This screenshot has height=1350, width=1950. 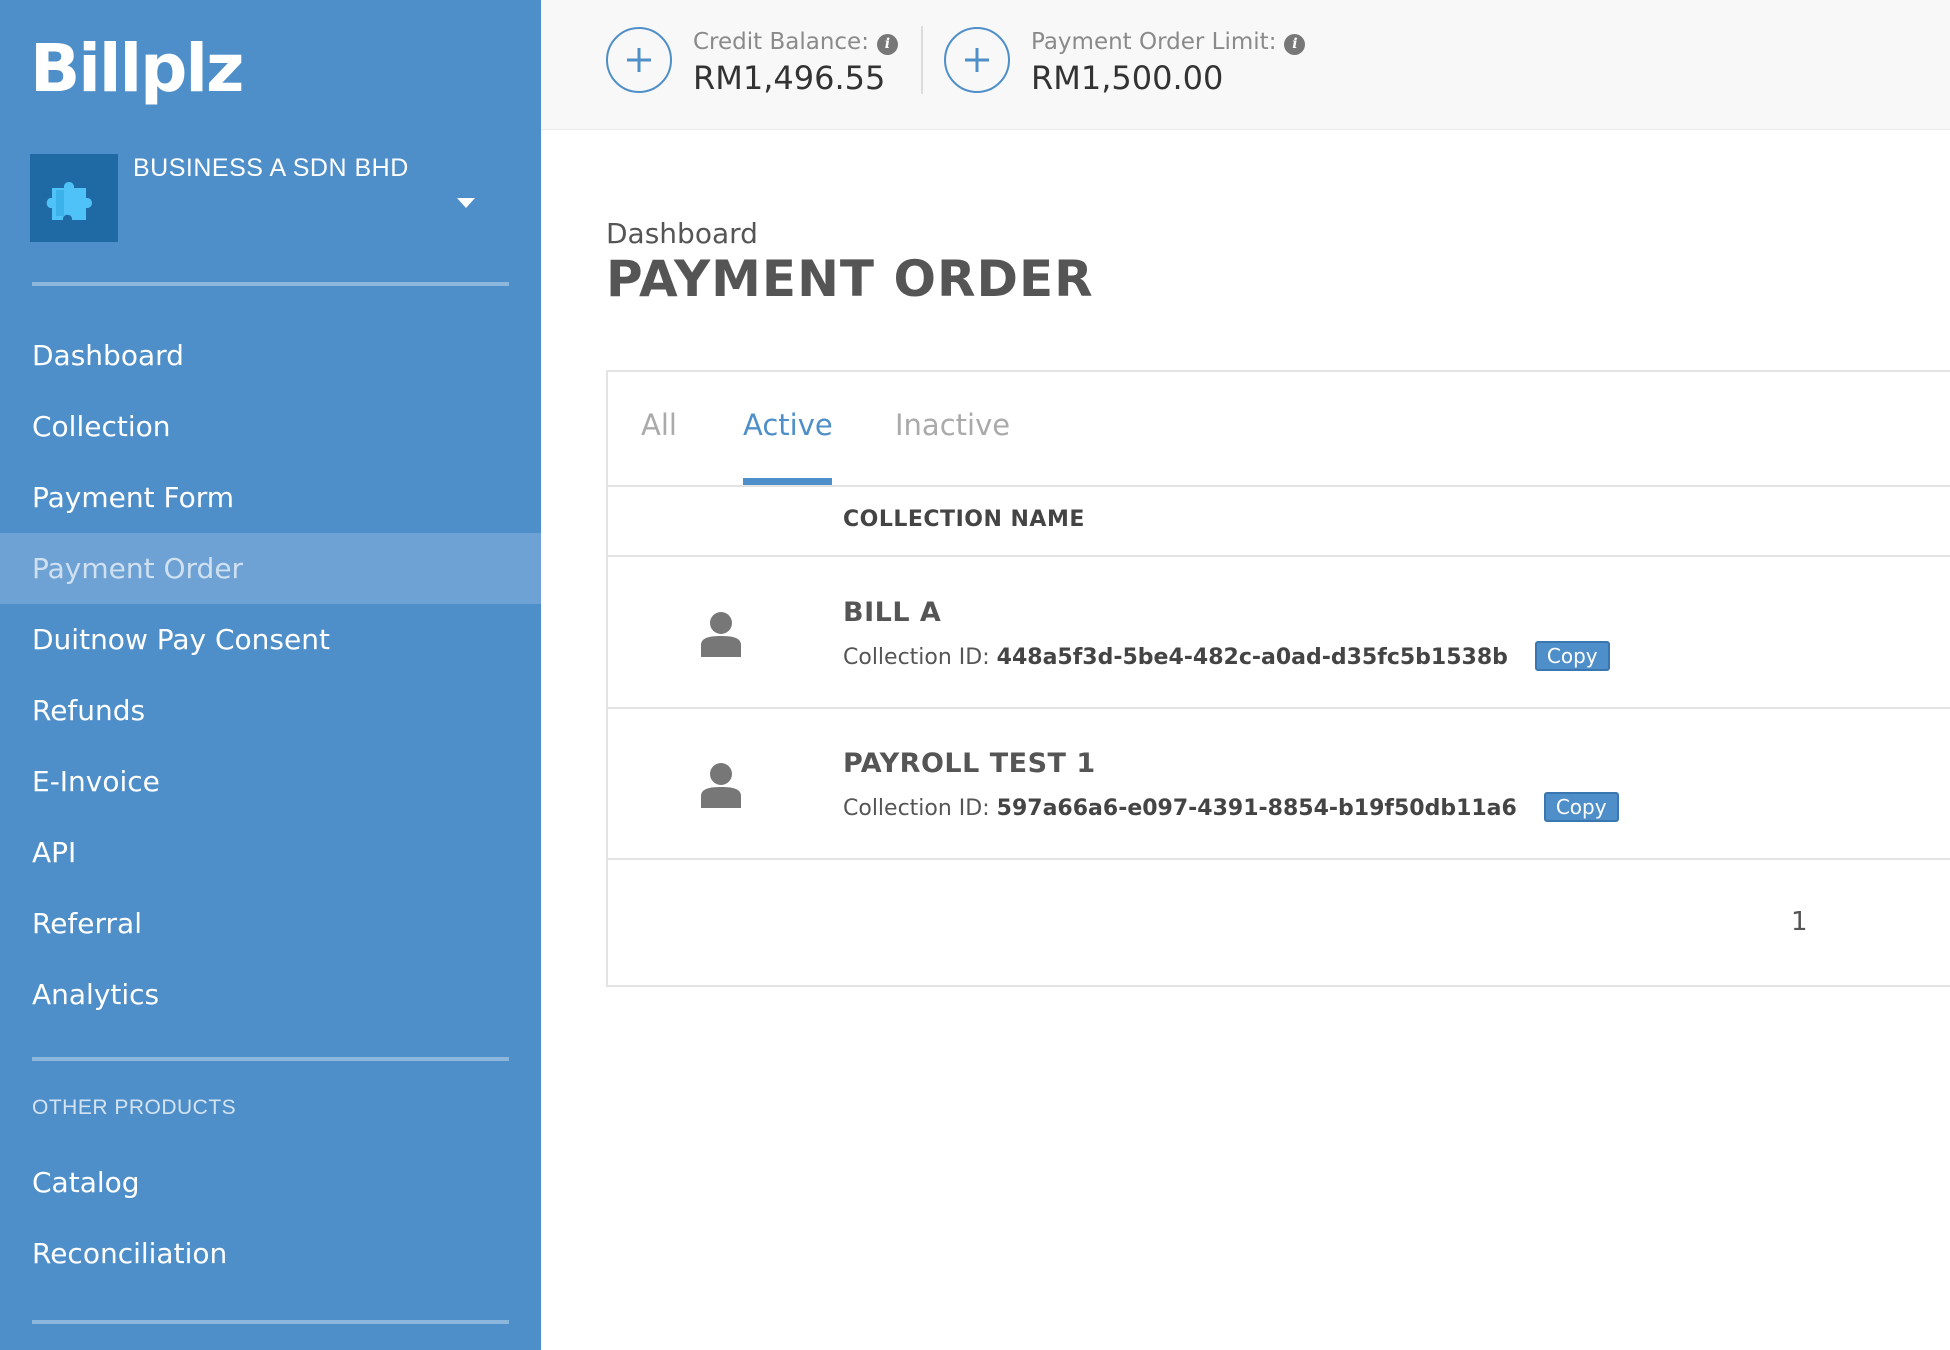 What do you see at coordinates (1799, 922) in the screenshot?
I see `pagination-page-1: 1` at bounding box center [1799, 922].